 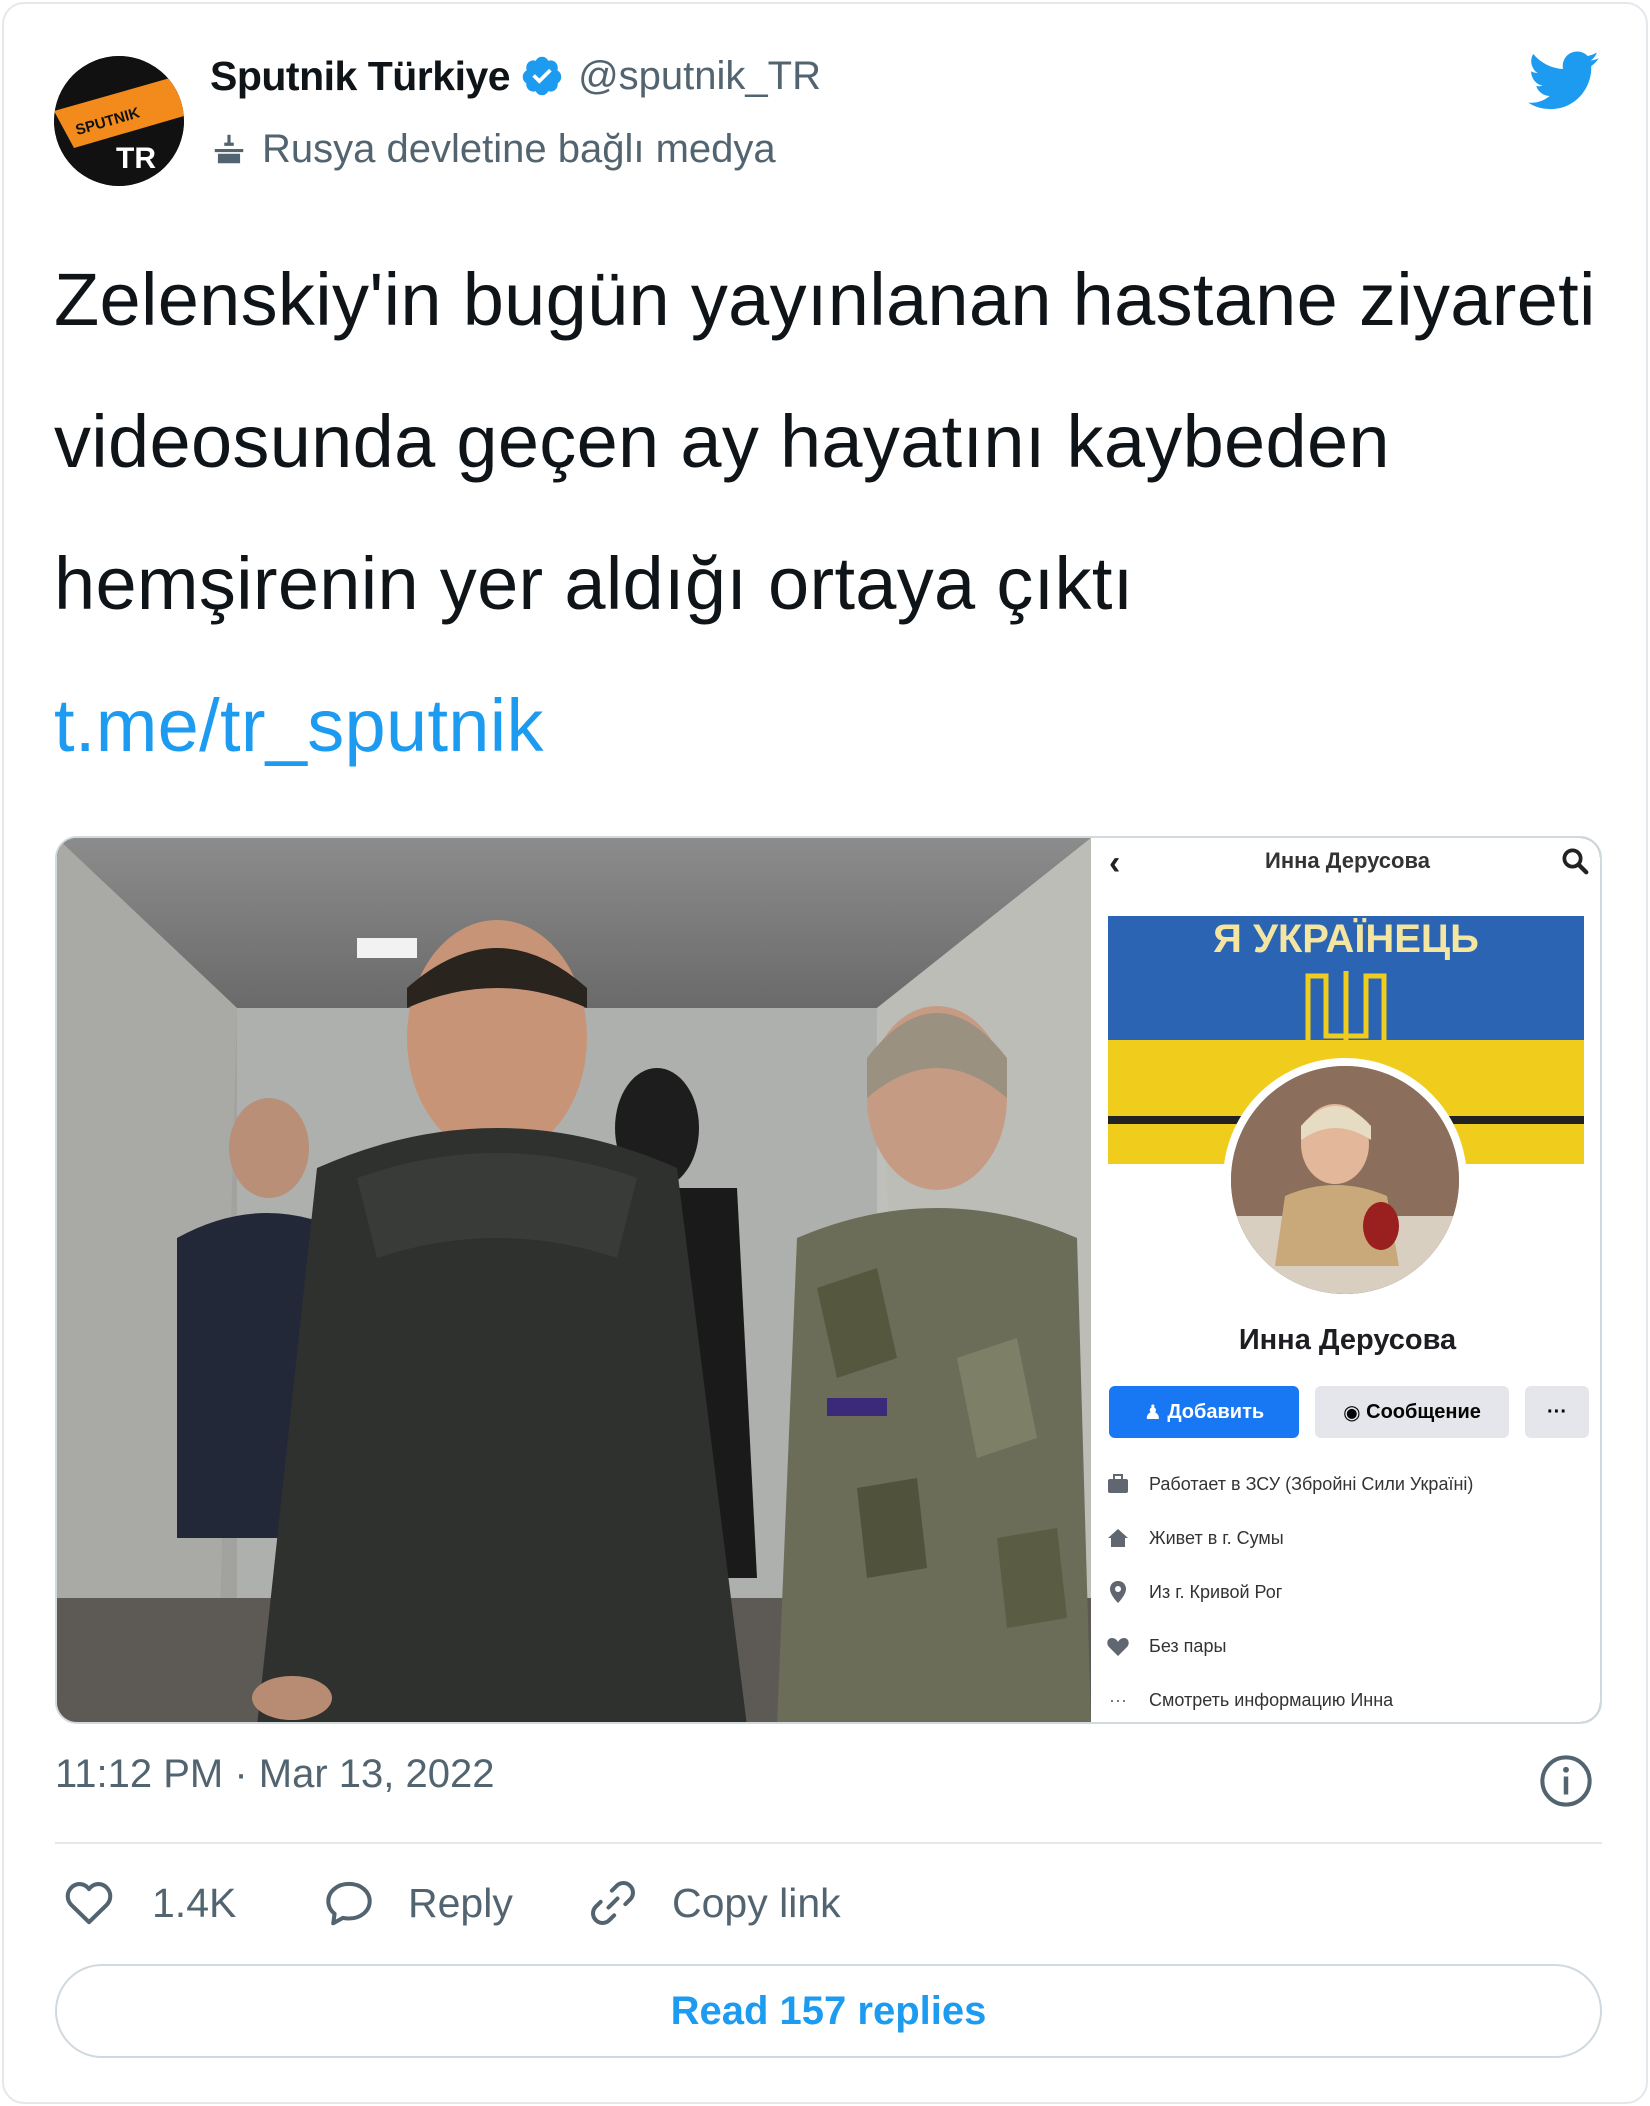 I want to click on reply-button: Reply, so click(x=417, y=1903).